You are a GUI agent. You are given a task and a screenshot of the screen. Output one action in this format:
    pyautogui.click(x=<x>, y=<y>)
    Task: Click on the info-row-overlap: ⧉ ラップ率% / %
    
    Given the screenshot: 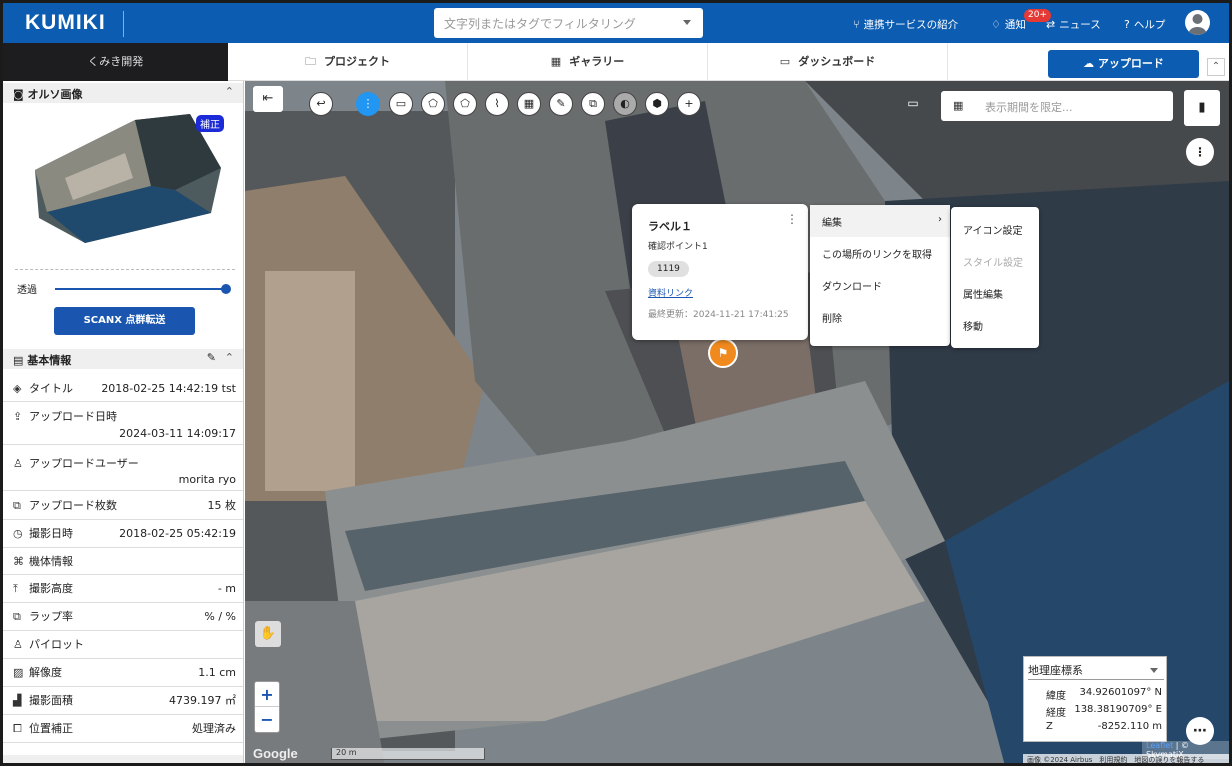 What is the action you would take?
    pyautogui.click(x=123, y=617)
    